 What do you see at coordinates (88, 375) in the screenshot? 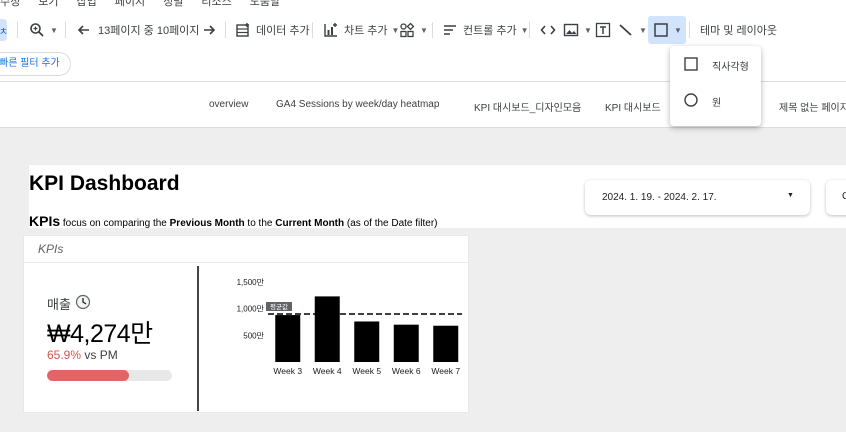
I see `progress-fill` at bounding box center [88, 375].